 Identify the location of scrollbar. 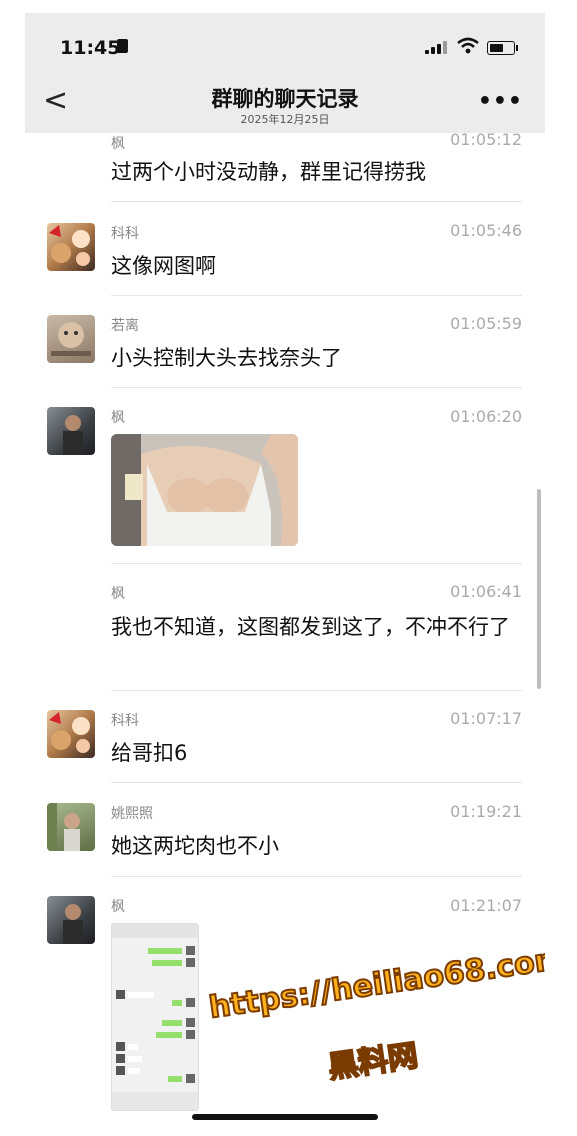
(539, 589).